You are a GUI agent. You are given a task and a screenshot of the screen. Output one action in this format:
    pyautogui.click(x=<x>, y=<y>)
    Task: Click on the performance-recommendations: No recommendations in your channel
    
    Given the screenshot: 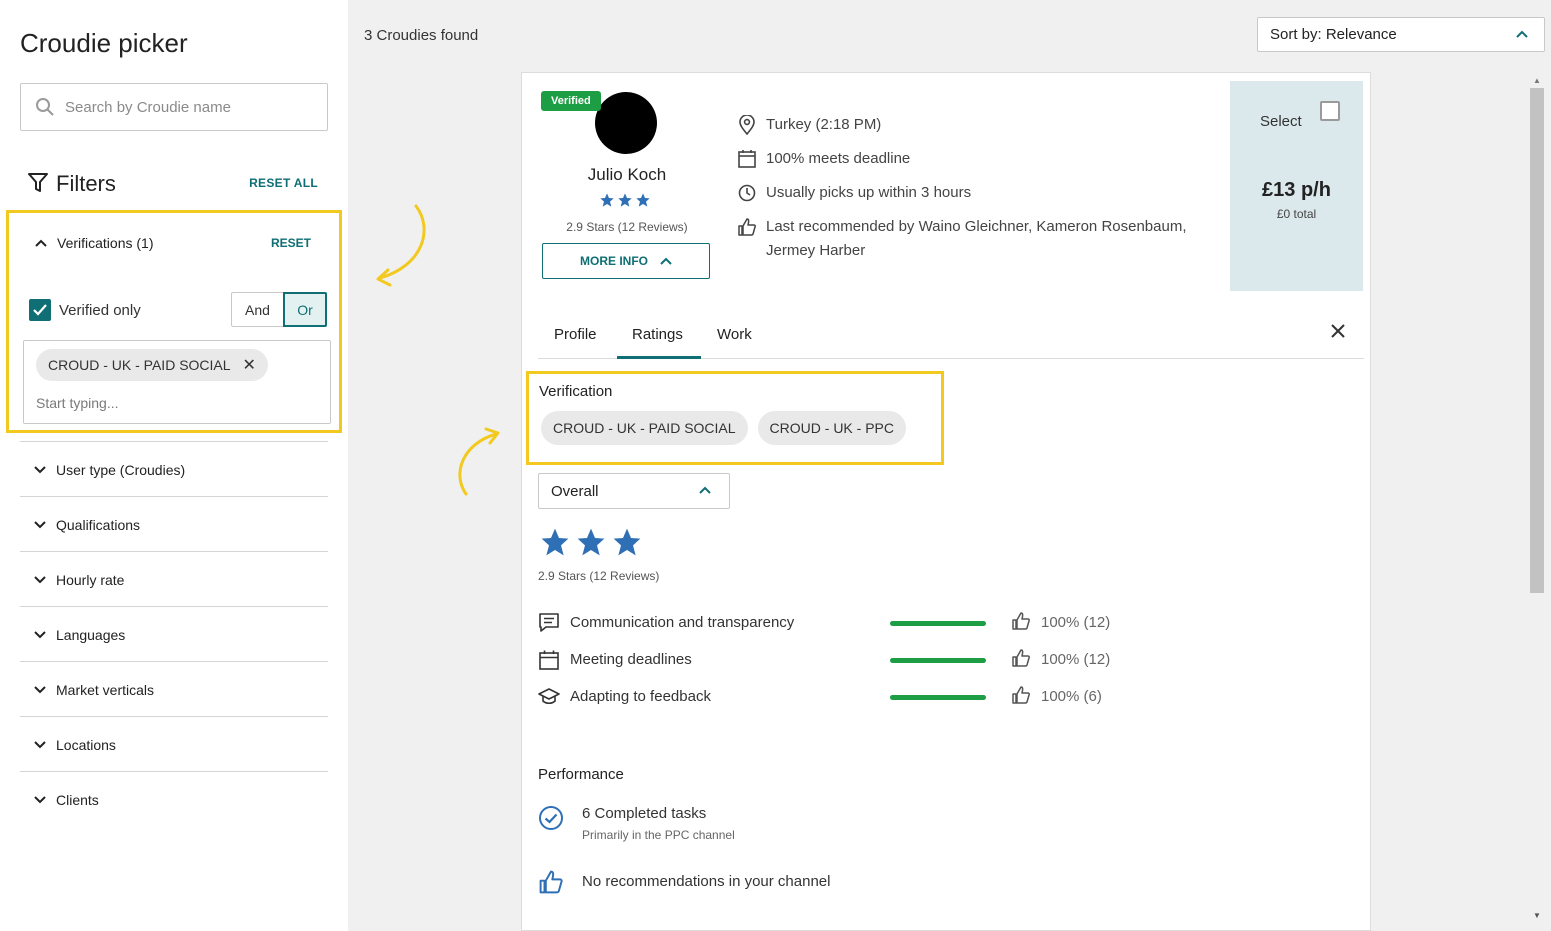 What is the action you would take?
    pyautogui.click(x=838, y=882)
    